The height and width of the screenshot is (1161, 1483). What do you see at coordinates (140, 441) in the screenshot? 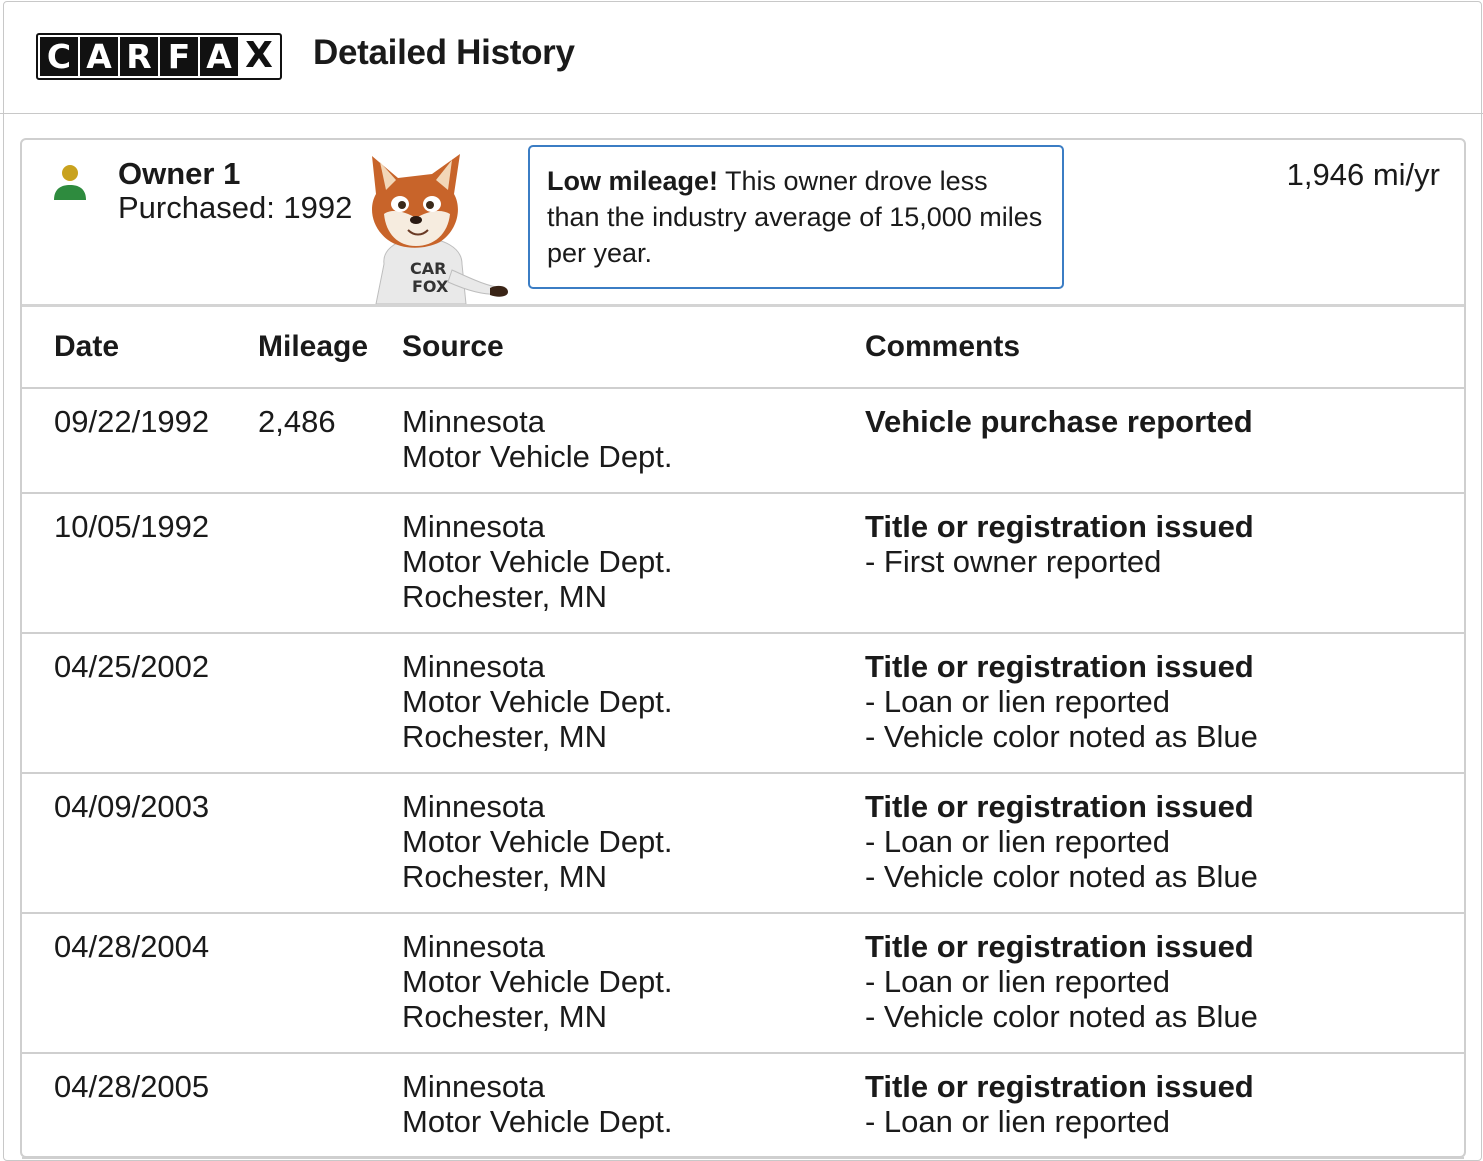
I see `row-date: 09/22/1992` at bounding box center [140, 441].